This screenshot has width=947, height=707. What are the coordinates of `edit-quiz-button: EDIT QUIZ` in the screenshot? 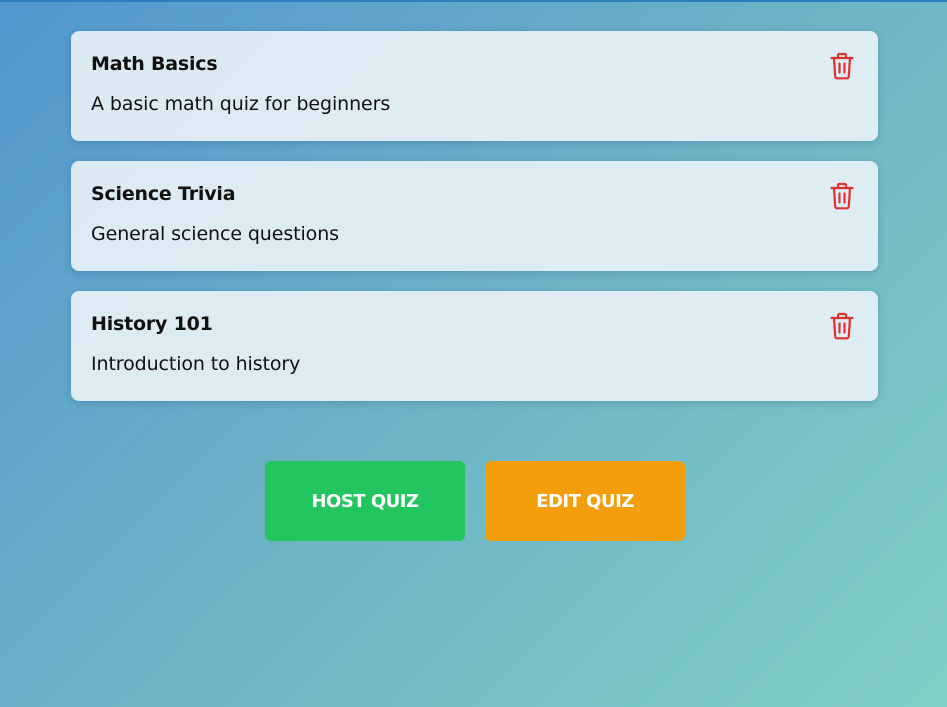 It's located at (585, 501).